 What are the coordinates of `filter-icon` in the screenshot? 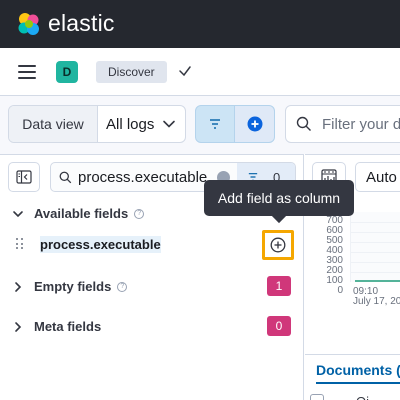 It's located at (215, 124).